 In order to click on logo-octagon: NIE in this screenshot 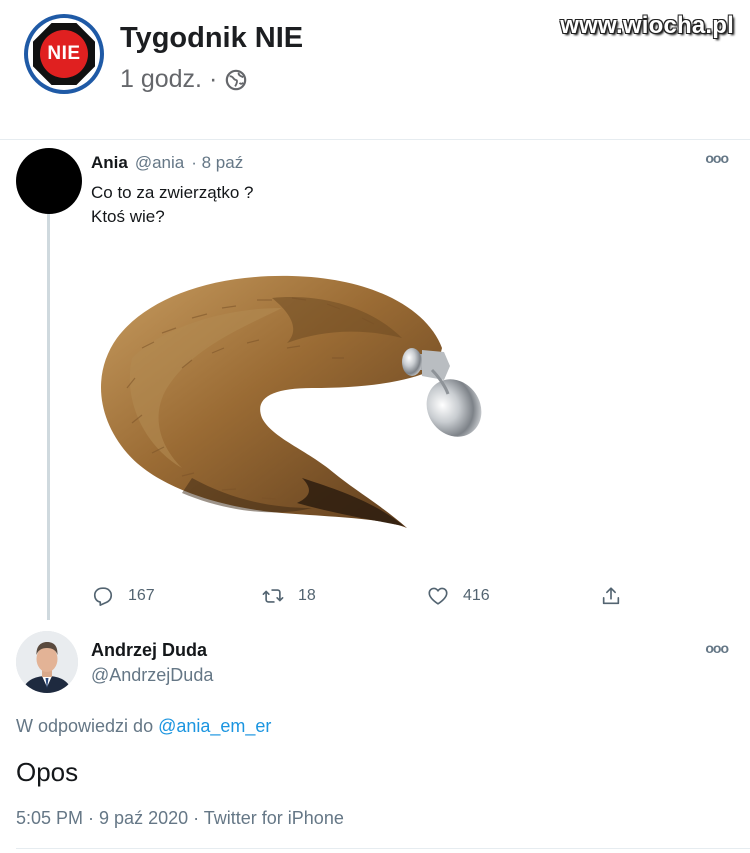, I will do `click(64, 54)`.